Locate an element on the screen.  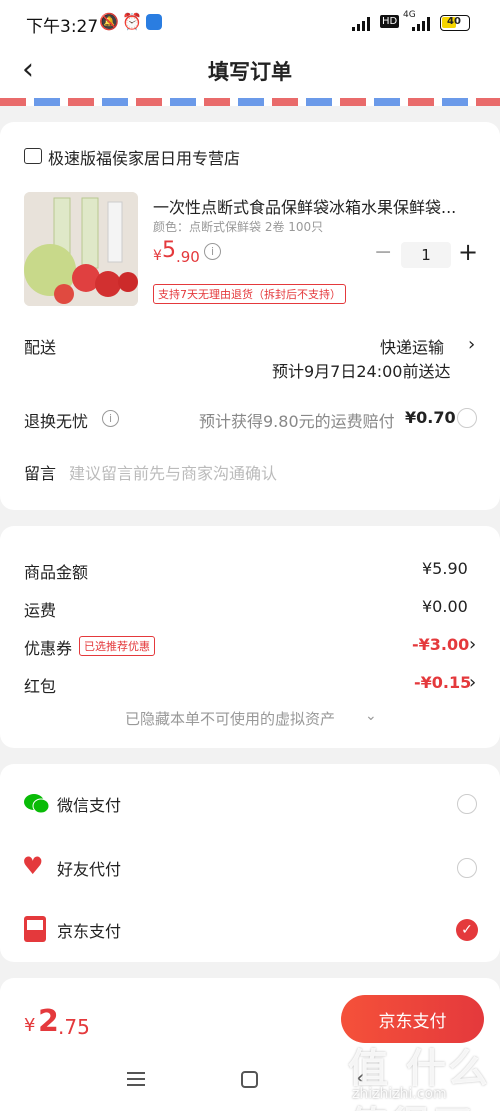
hidden-assets-toggle: 已隐藏本单不可使用的虚拟资产 is located at coordinates (230, 718).